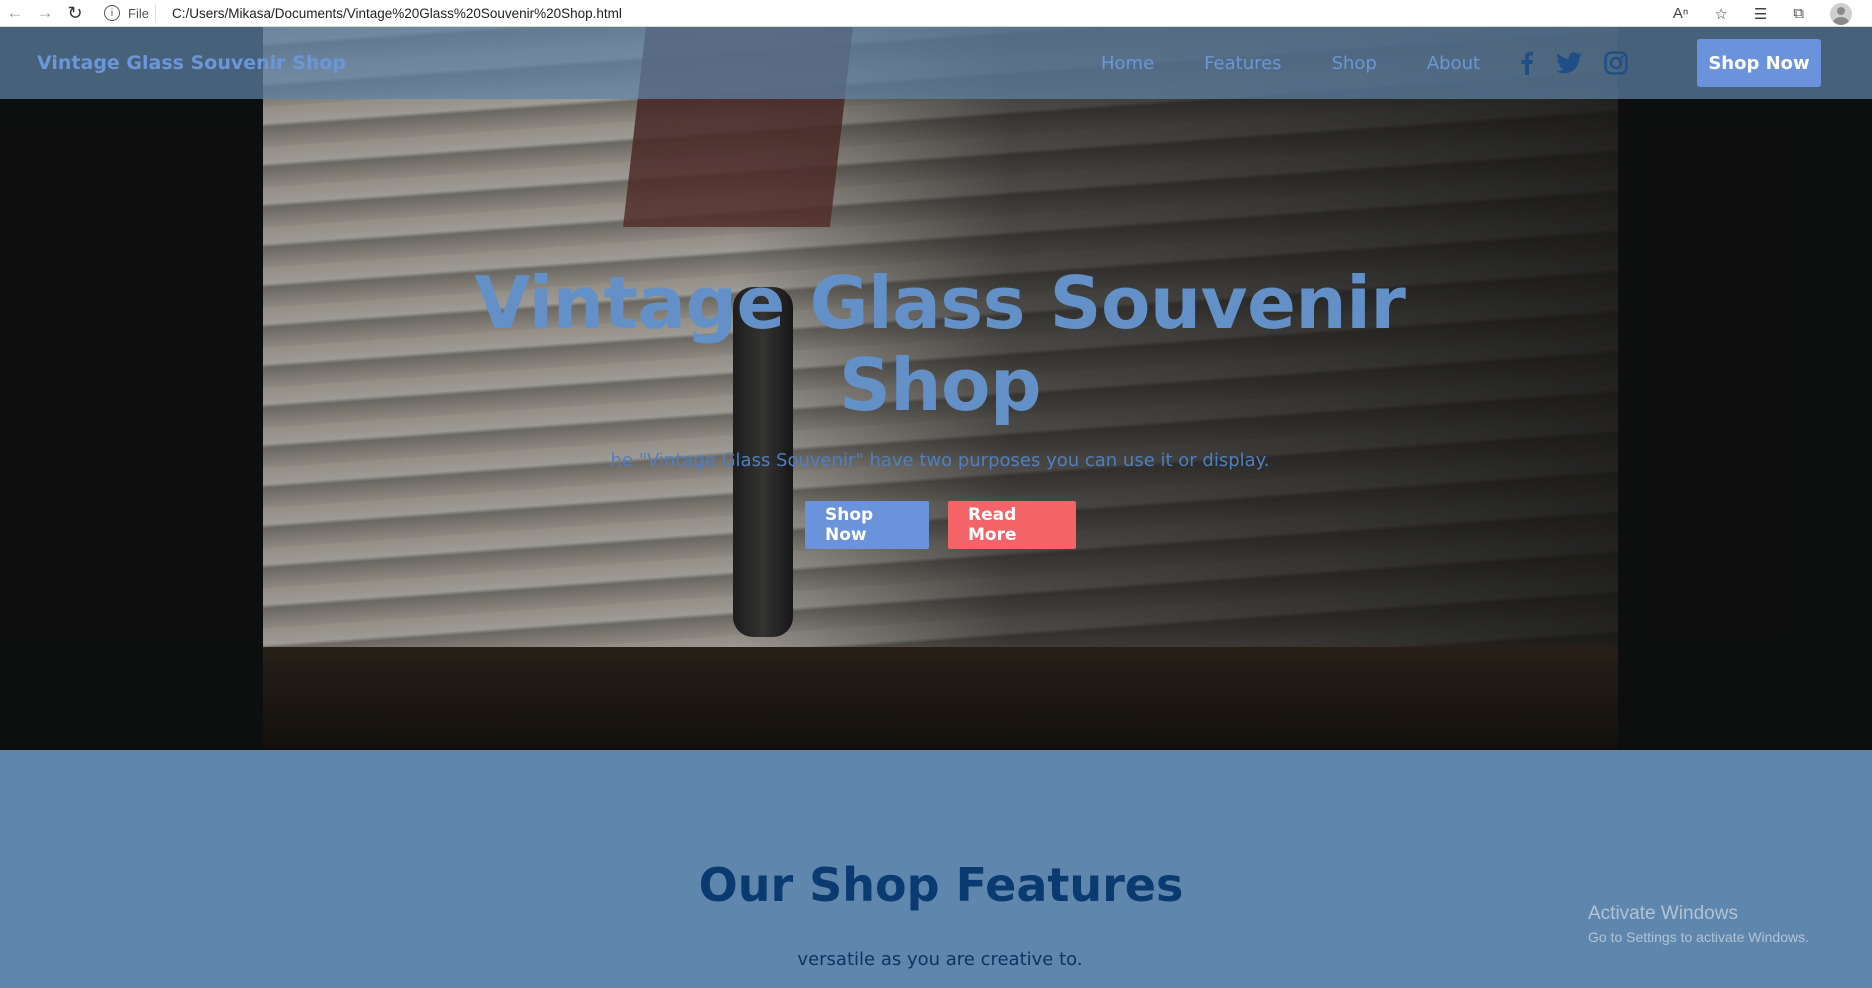  What do you see at coordinates (867, 525) in the screenshot?
I see `hero-shop-now-button: Shop Now` at bounding box center [867, 525].